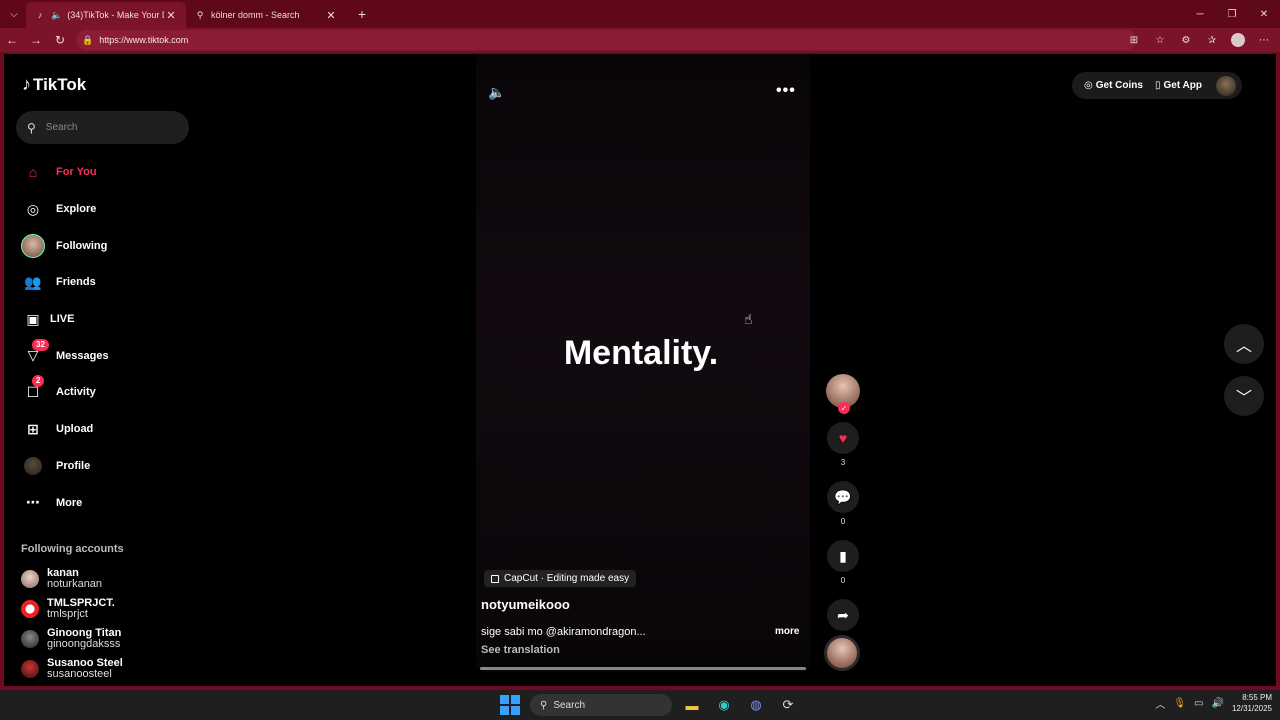 The height and width of the screenshot is (720, 1280). What do you see at coordinates (843, 438) in the screenshot?
I see `heart-icon: ♥` at bounding box center [843, 438].